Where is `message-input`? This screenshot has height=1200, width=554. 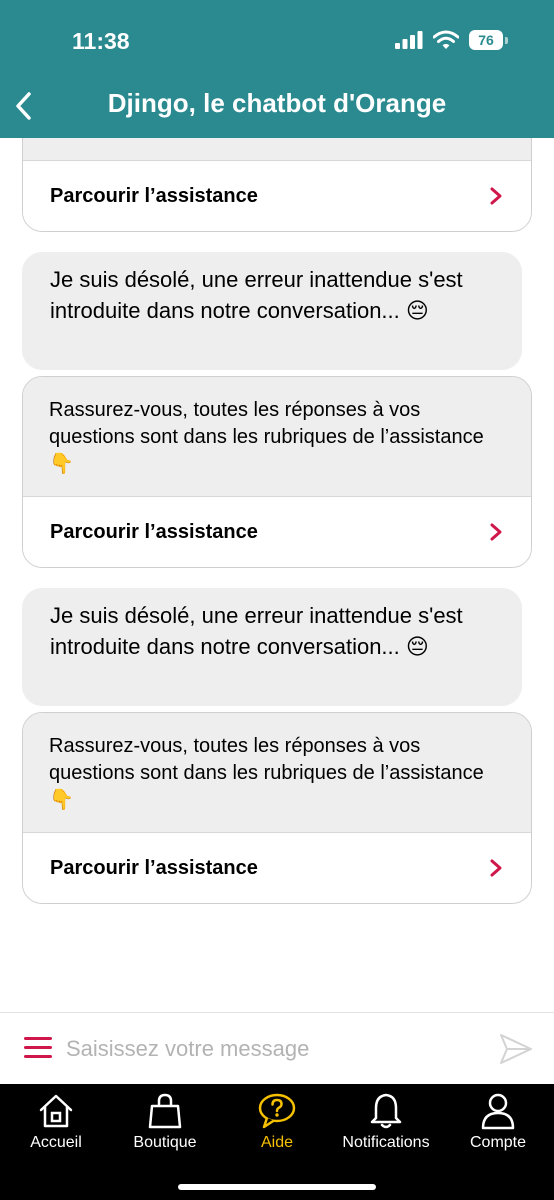
message-input is located at coordinates (266, 1049).